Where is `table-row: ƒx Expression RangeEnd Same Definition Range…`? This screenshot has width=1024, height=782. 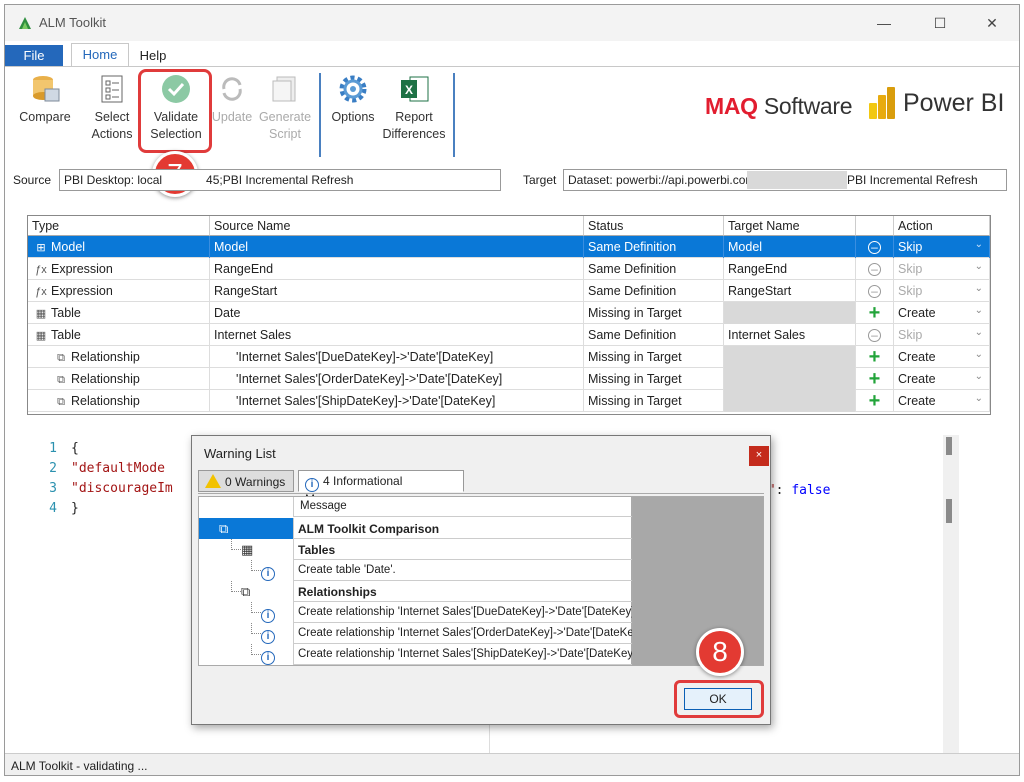 table-row: ƒx Expression RangeEnd Same Definition Range… is located at coordinates (509, 269).